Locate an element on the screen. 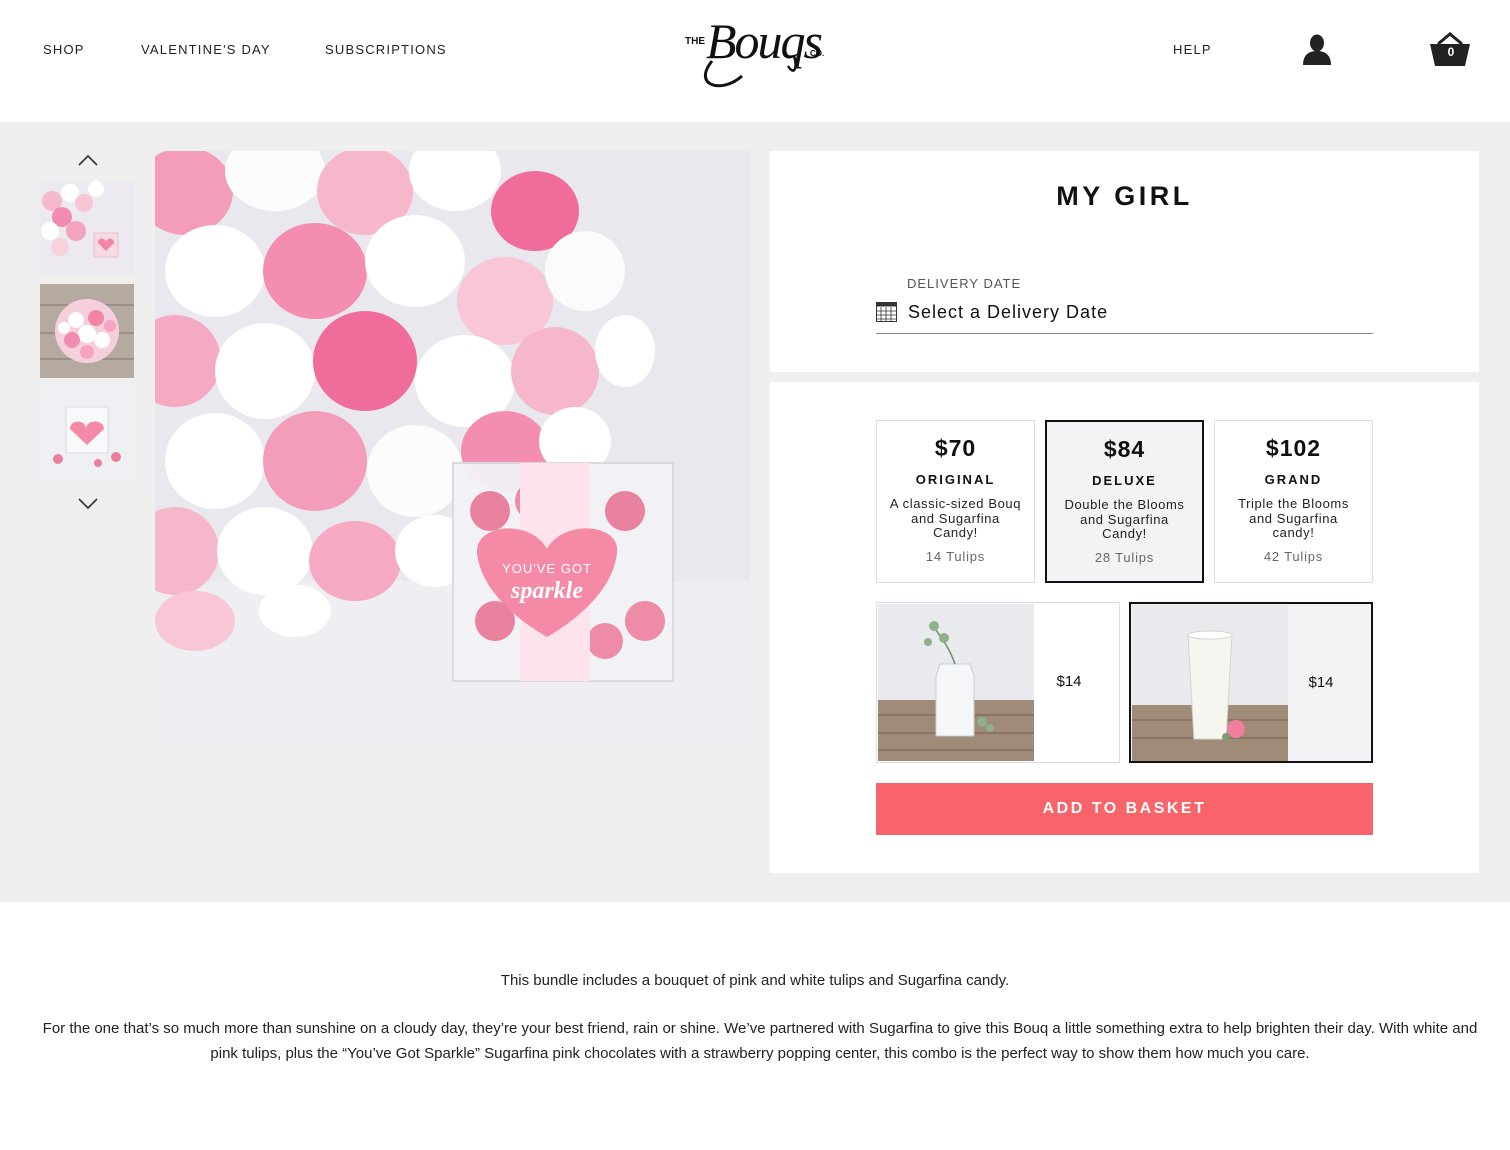  product-title: MY GIRL is located at coordinates (1124, 196).